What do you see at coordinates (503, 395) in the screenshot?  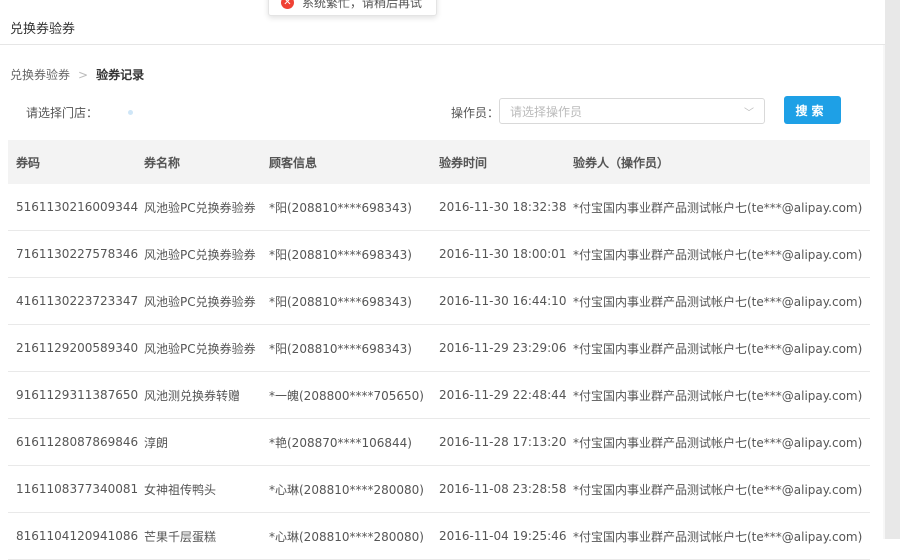 I see `verify-time-cell: 2016-11-29 22:48:44` at bounding box center [503, 395].